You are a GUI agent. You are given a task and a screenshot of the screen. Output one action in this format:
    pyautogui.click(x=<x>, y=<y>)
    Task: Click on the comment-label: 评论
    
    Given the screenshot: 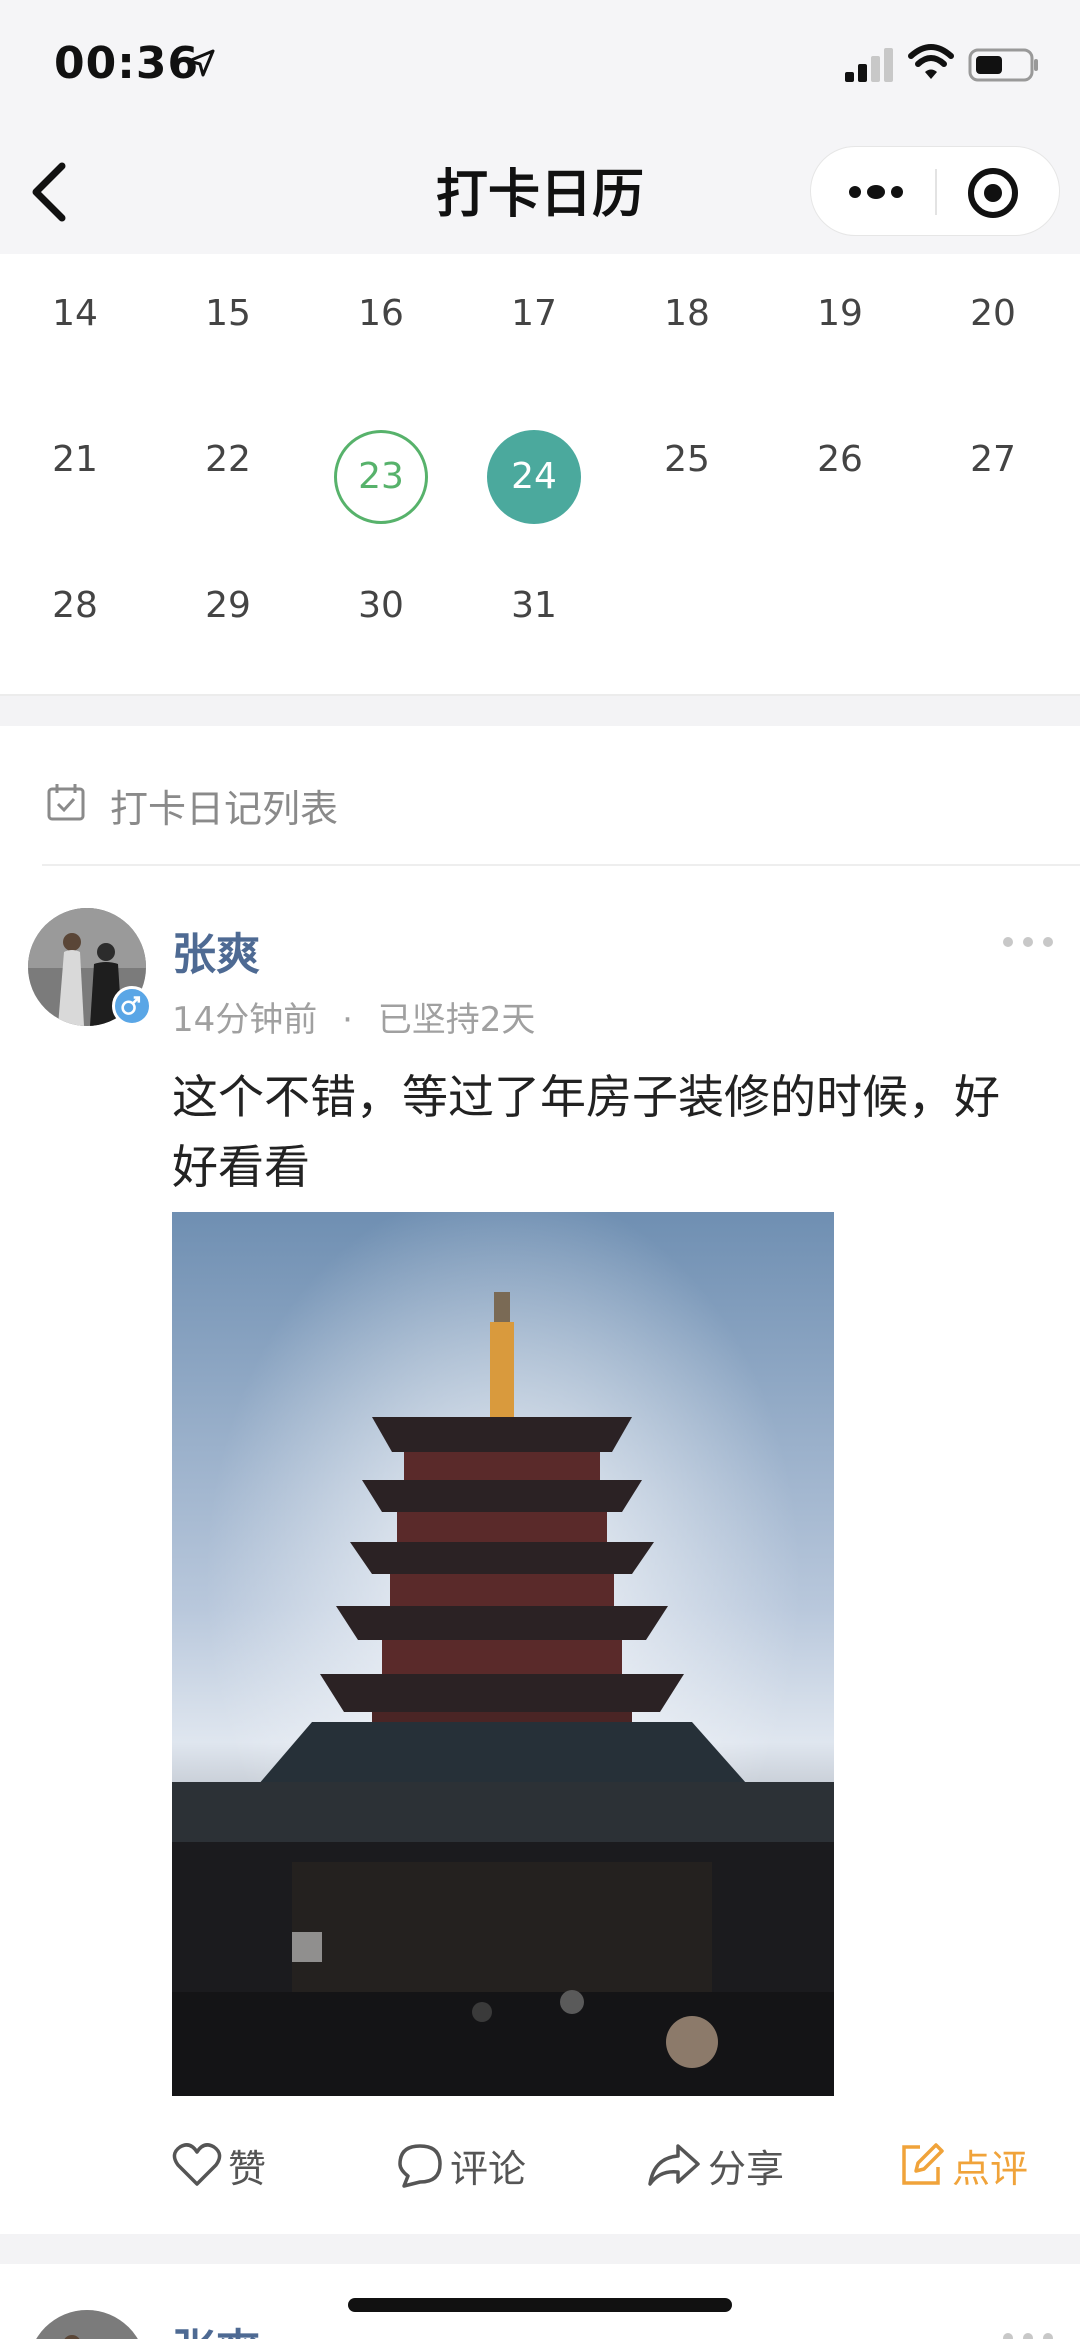 What is the action you would take?
    pyautogui.click(x=488, y=2168)
    